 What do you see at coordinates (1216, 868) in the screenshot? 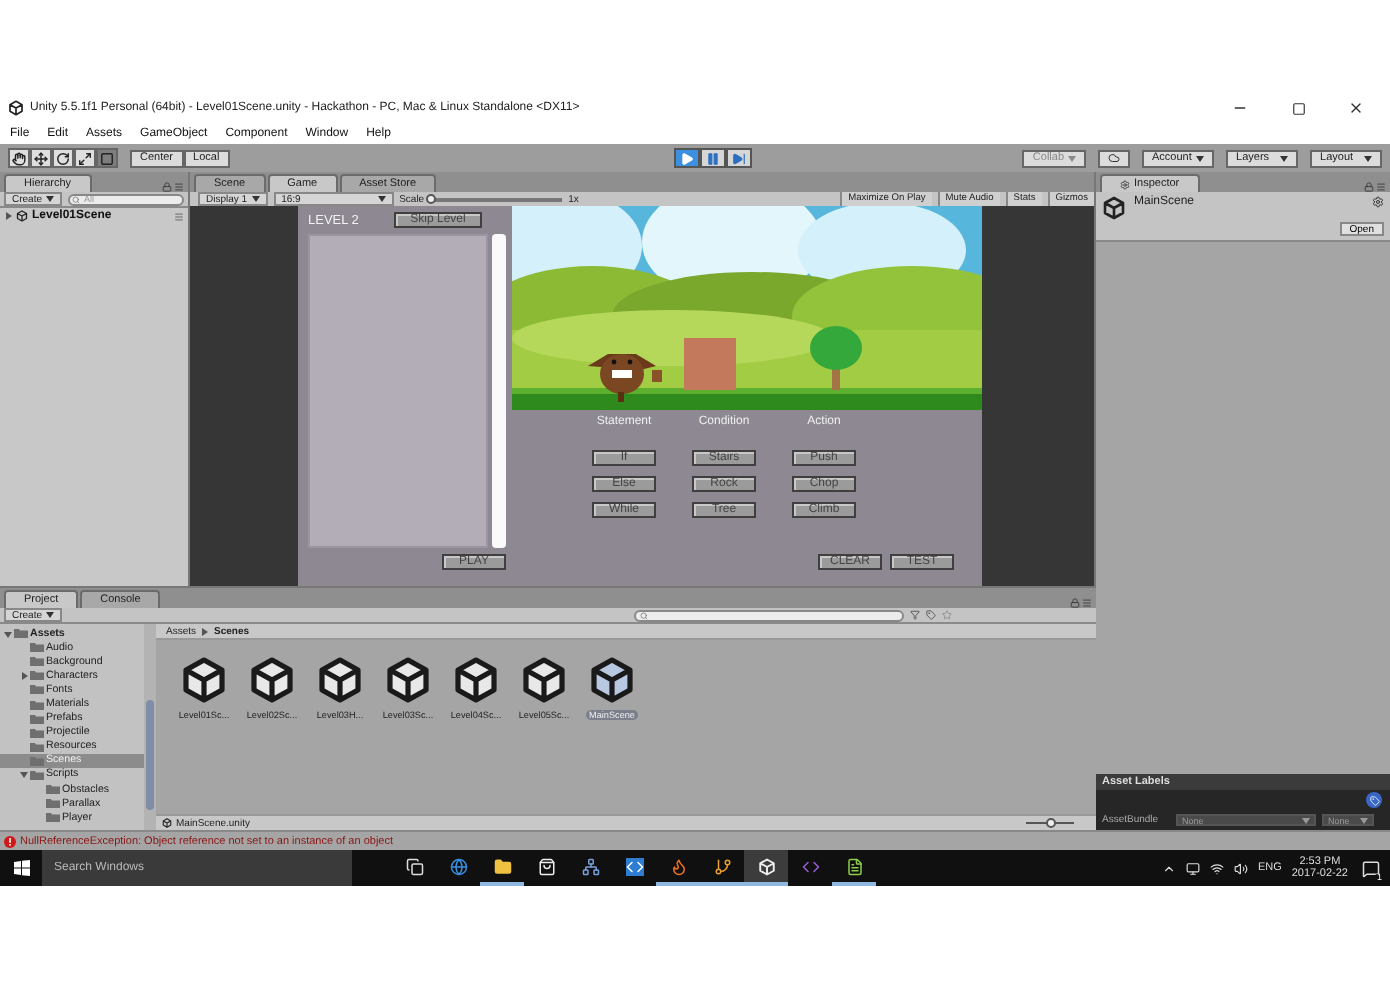
I see `wifi-icon` at bounding box center [1216, 868].